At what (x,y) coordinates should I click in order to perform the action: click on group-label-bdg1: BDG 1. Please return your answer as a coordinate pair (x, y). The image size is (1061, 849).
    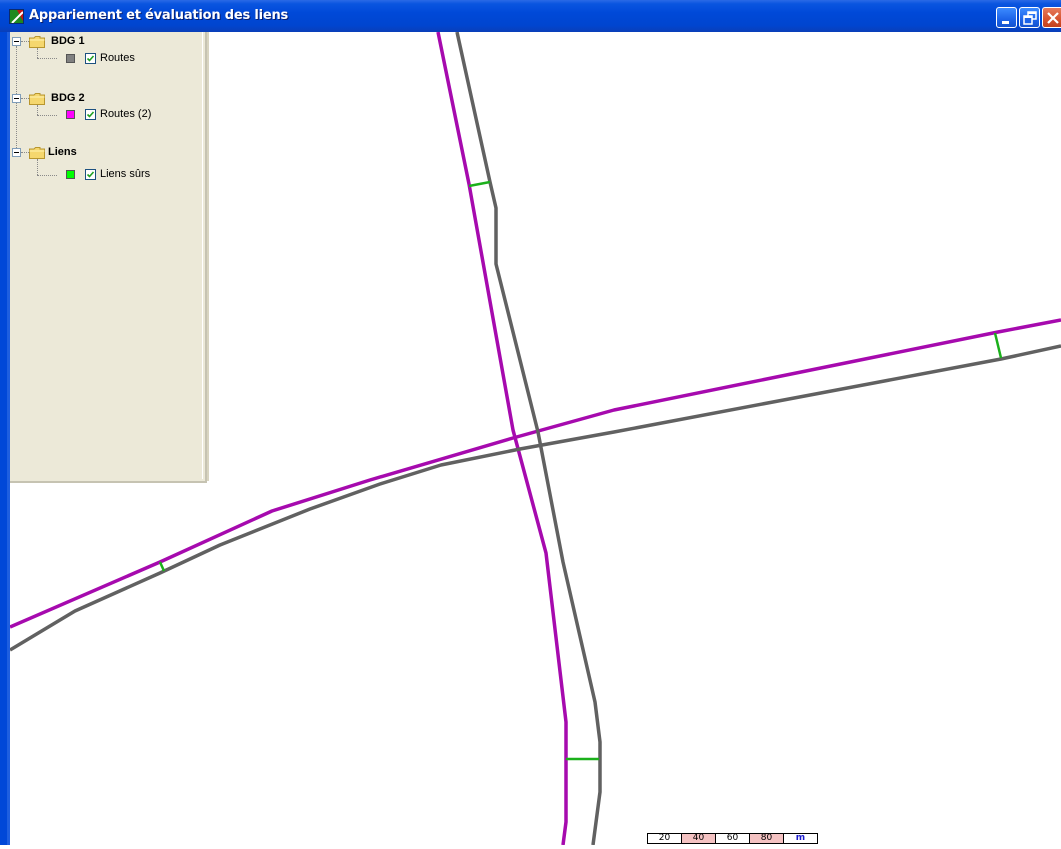
    Looking at the image, I should click on (68, 41).